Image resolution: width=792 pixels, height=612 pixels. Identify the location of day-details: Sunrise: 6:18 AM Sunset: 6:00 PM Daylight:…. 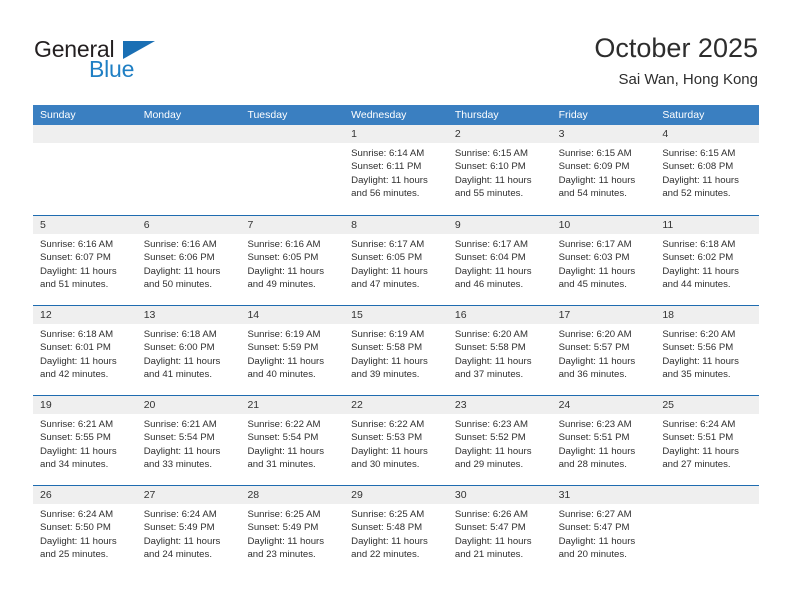
(189, 353).